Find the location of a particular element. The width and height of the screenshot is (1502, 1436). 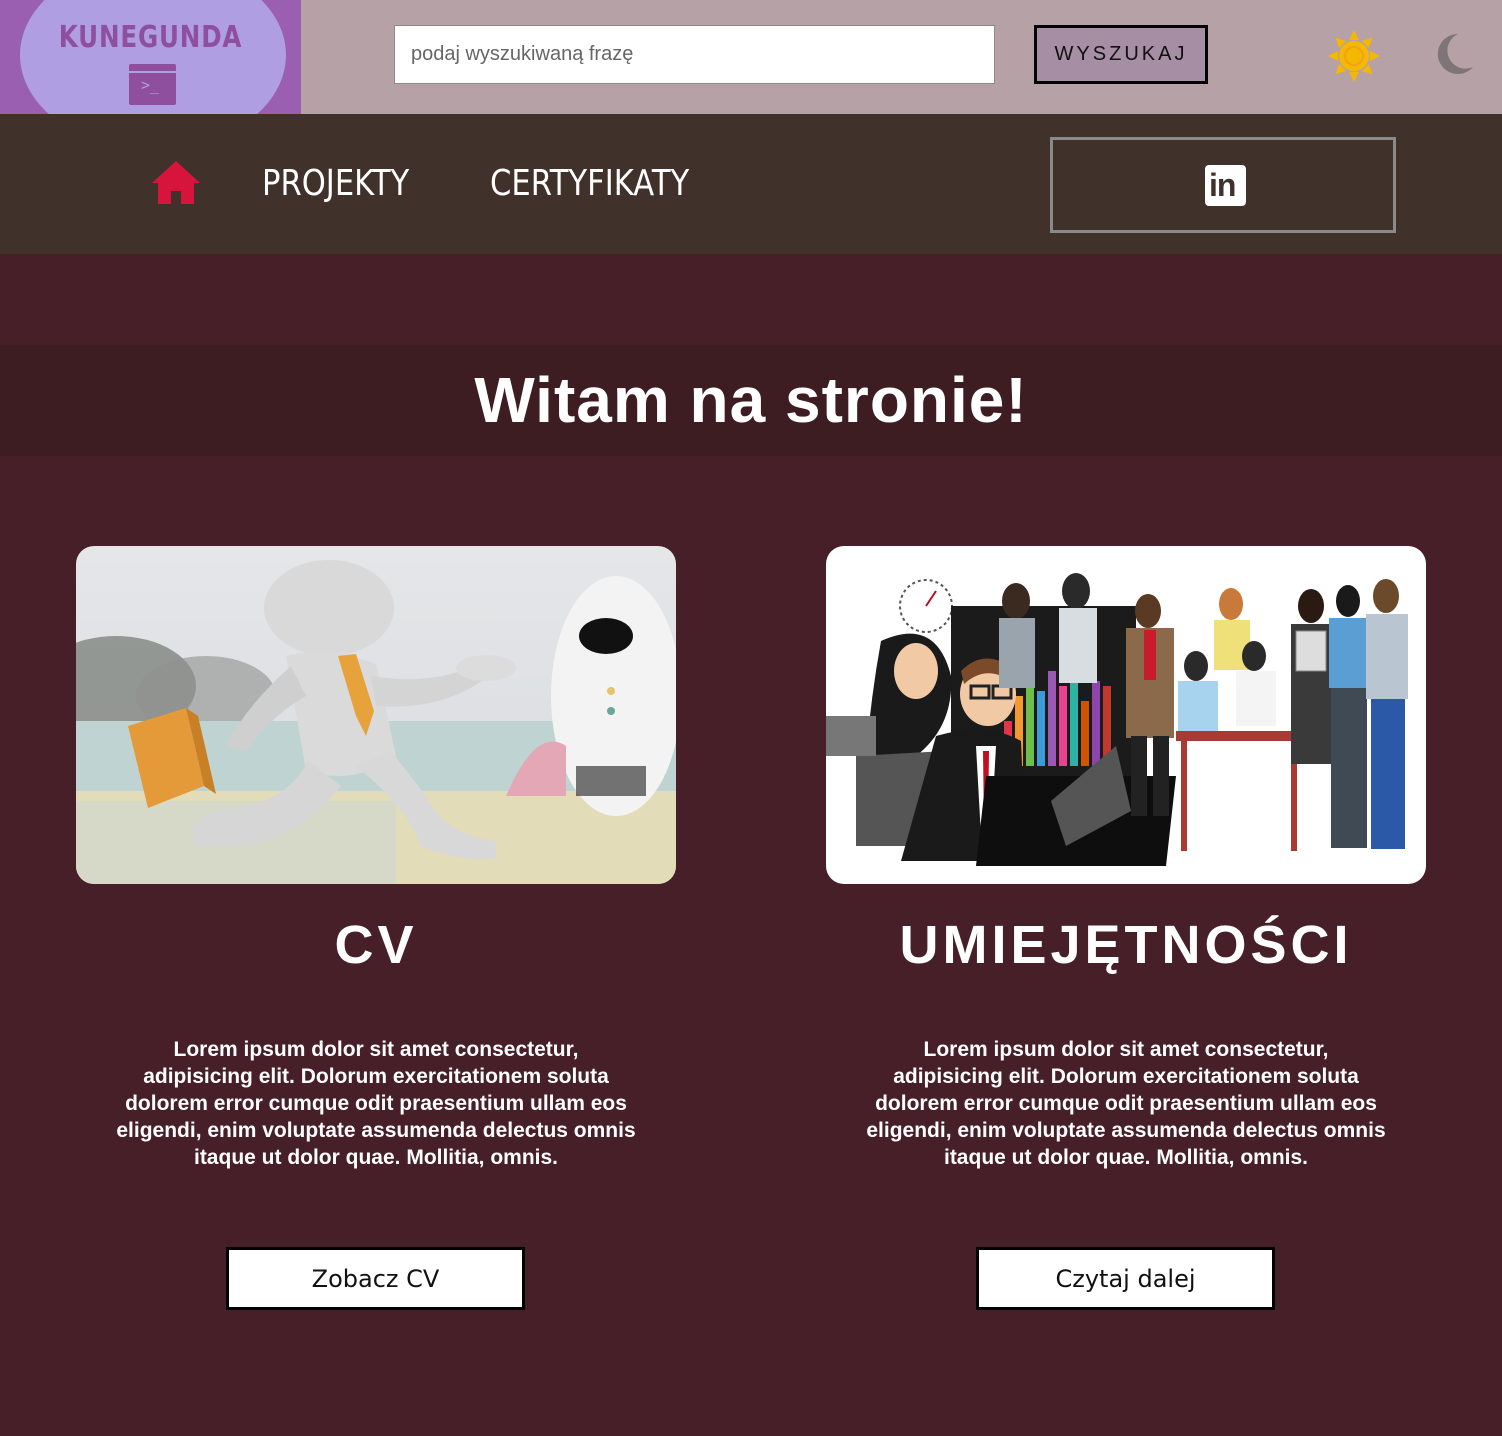

linkedin-icon: in is located at coordinates (1225, 185).